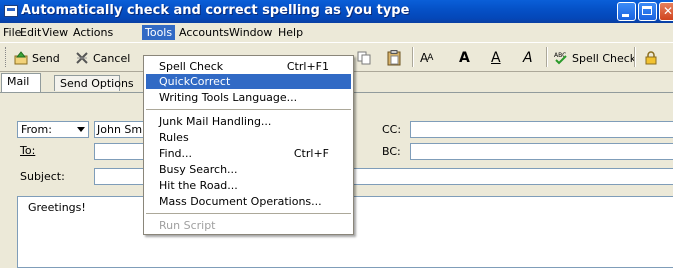 The image size is (673, 268). I want to click on menu-item-label: Run Script, so click(187, 225).